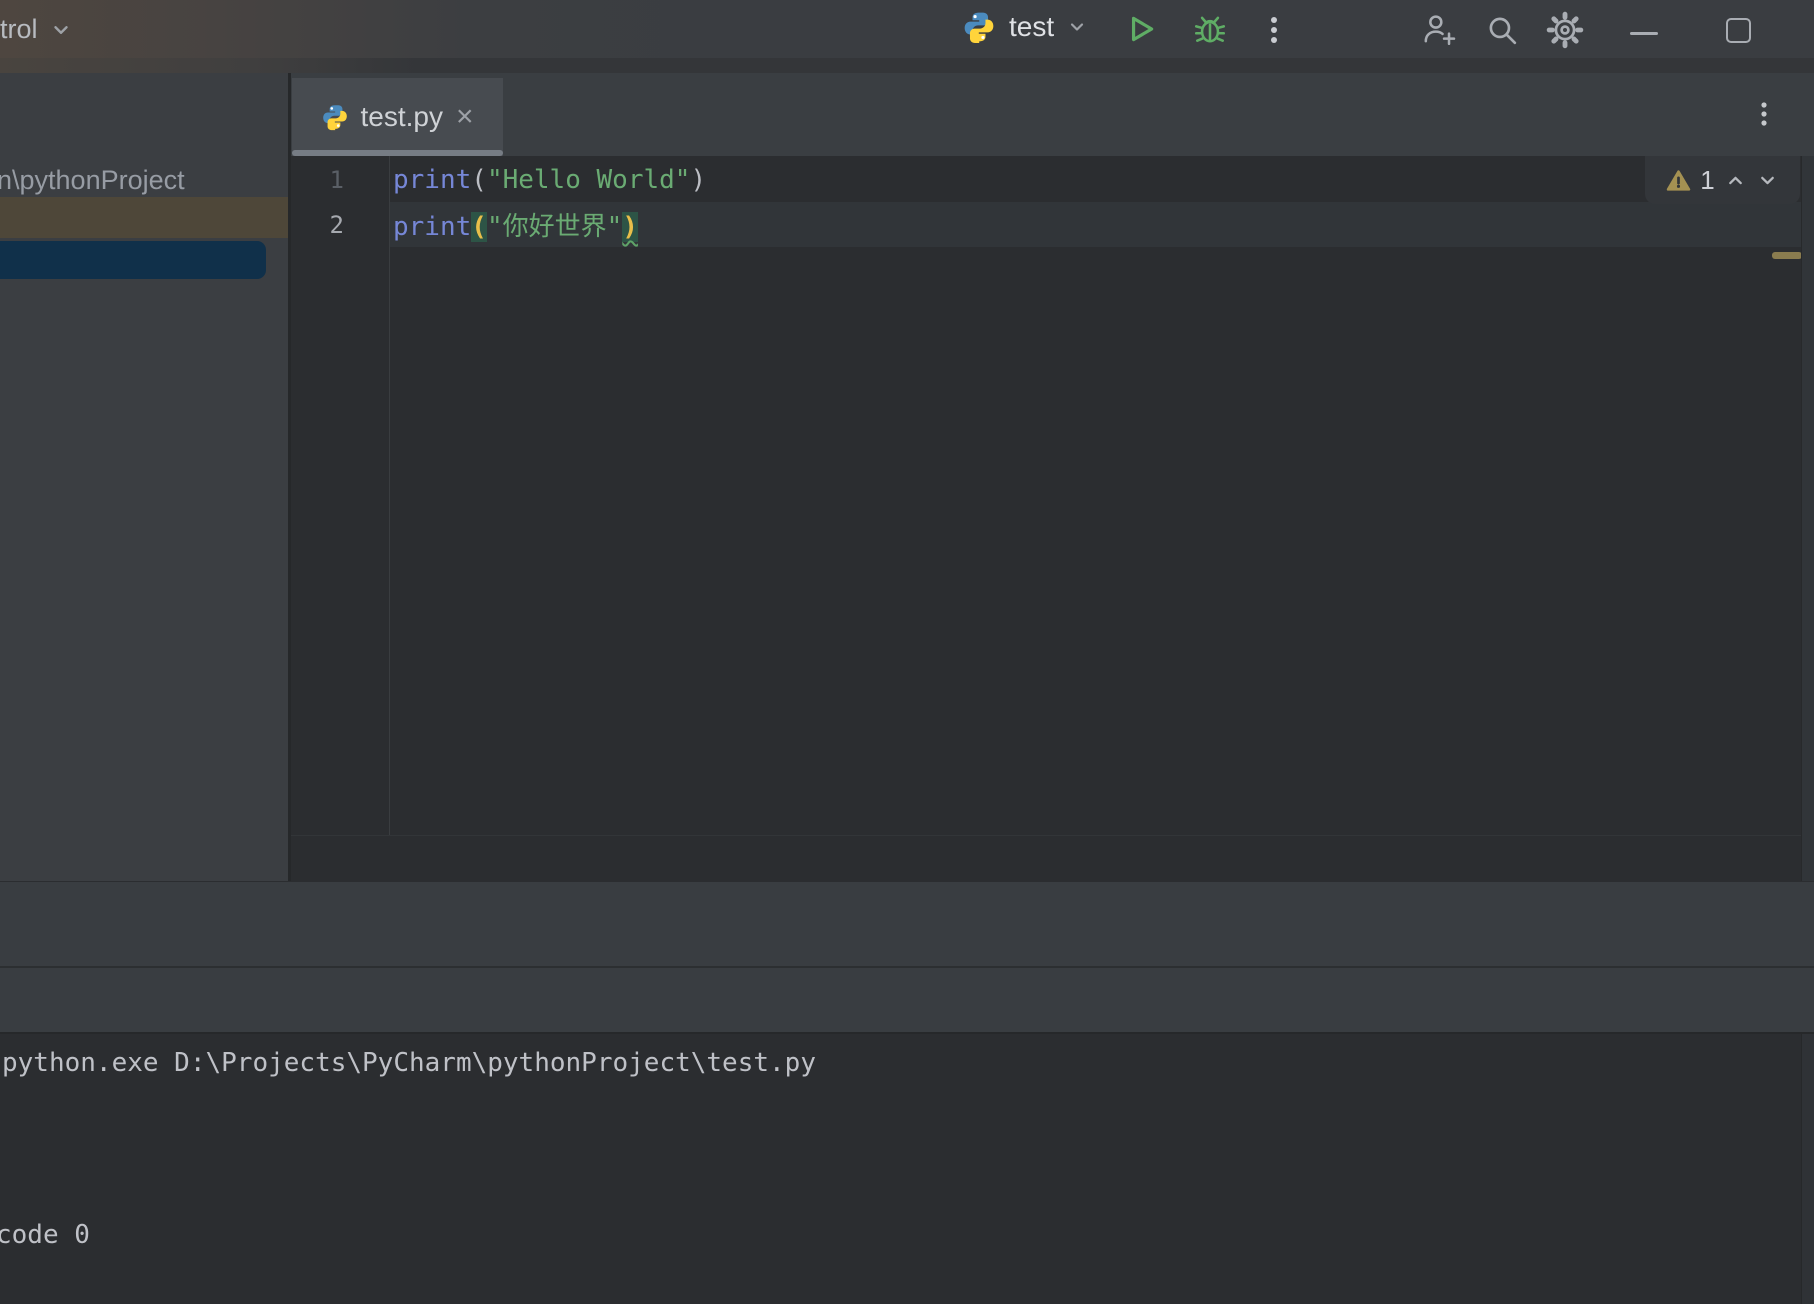 The width and height of the screenshot is (1814, 1304). Describe the element at coordinates (389, 495) in the screenshot. I see `gutter-separator` at that location.